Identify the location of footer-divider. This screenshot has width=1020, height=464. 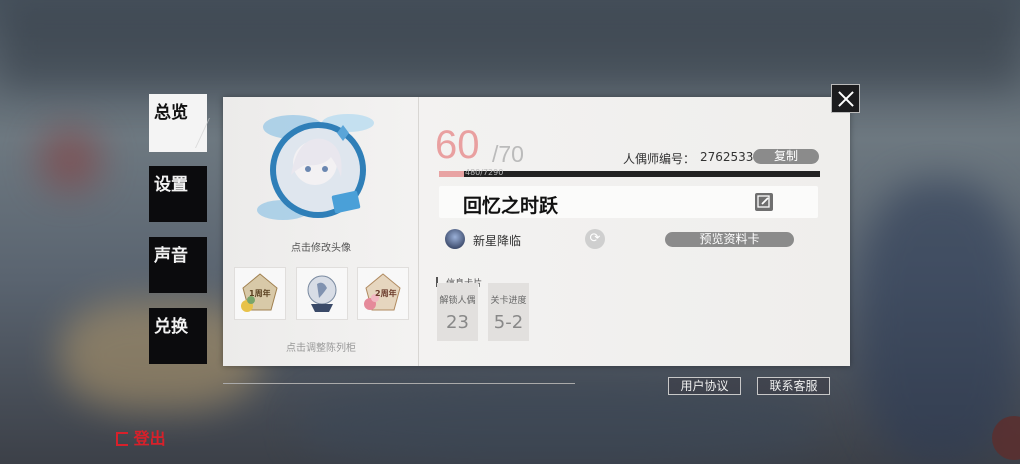
(399, 383).